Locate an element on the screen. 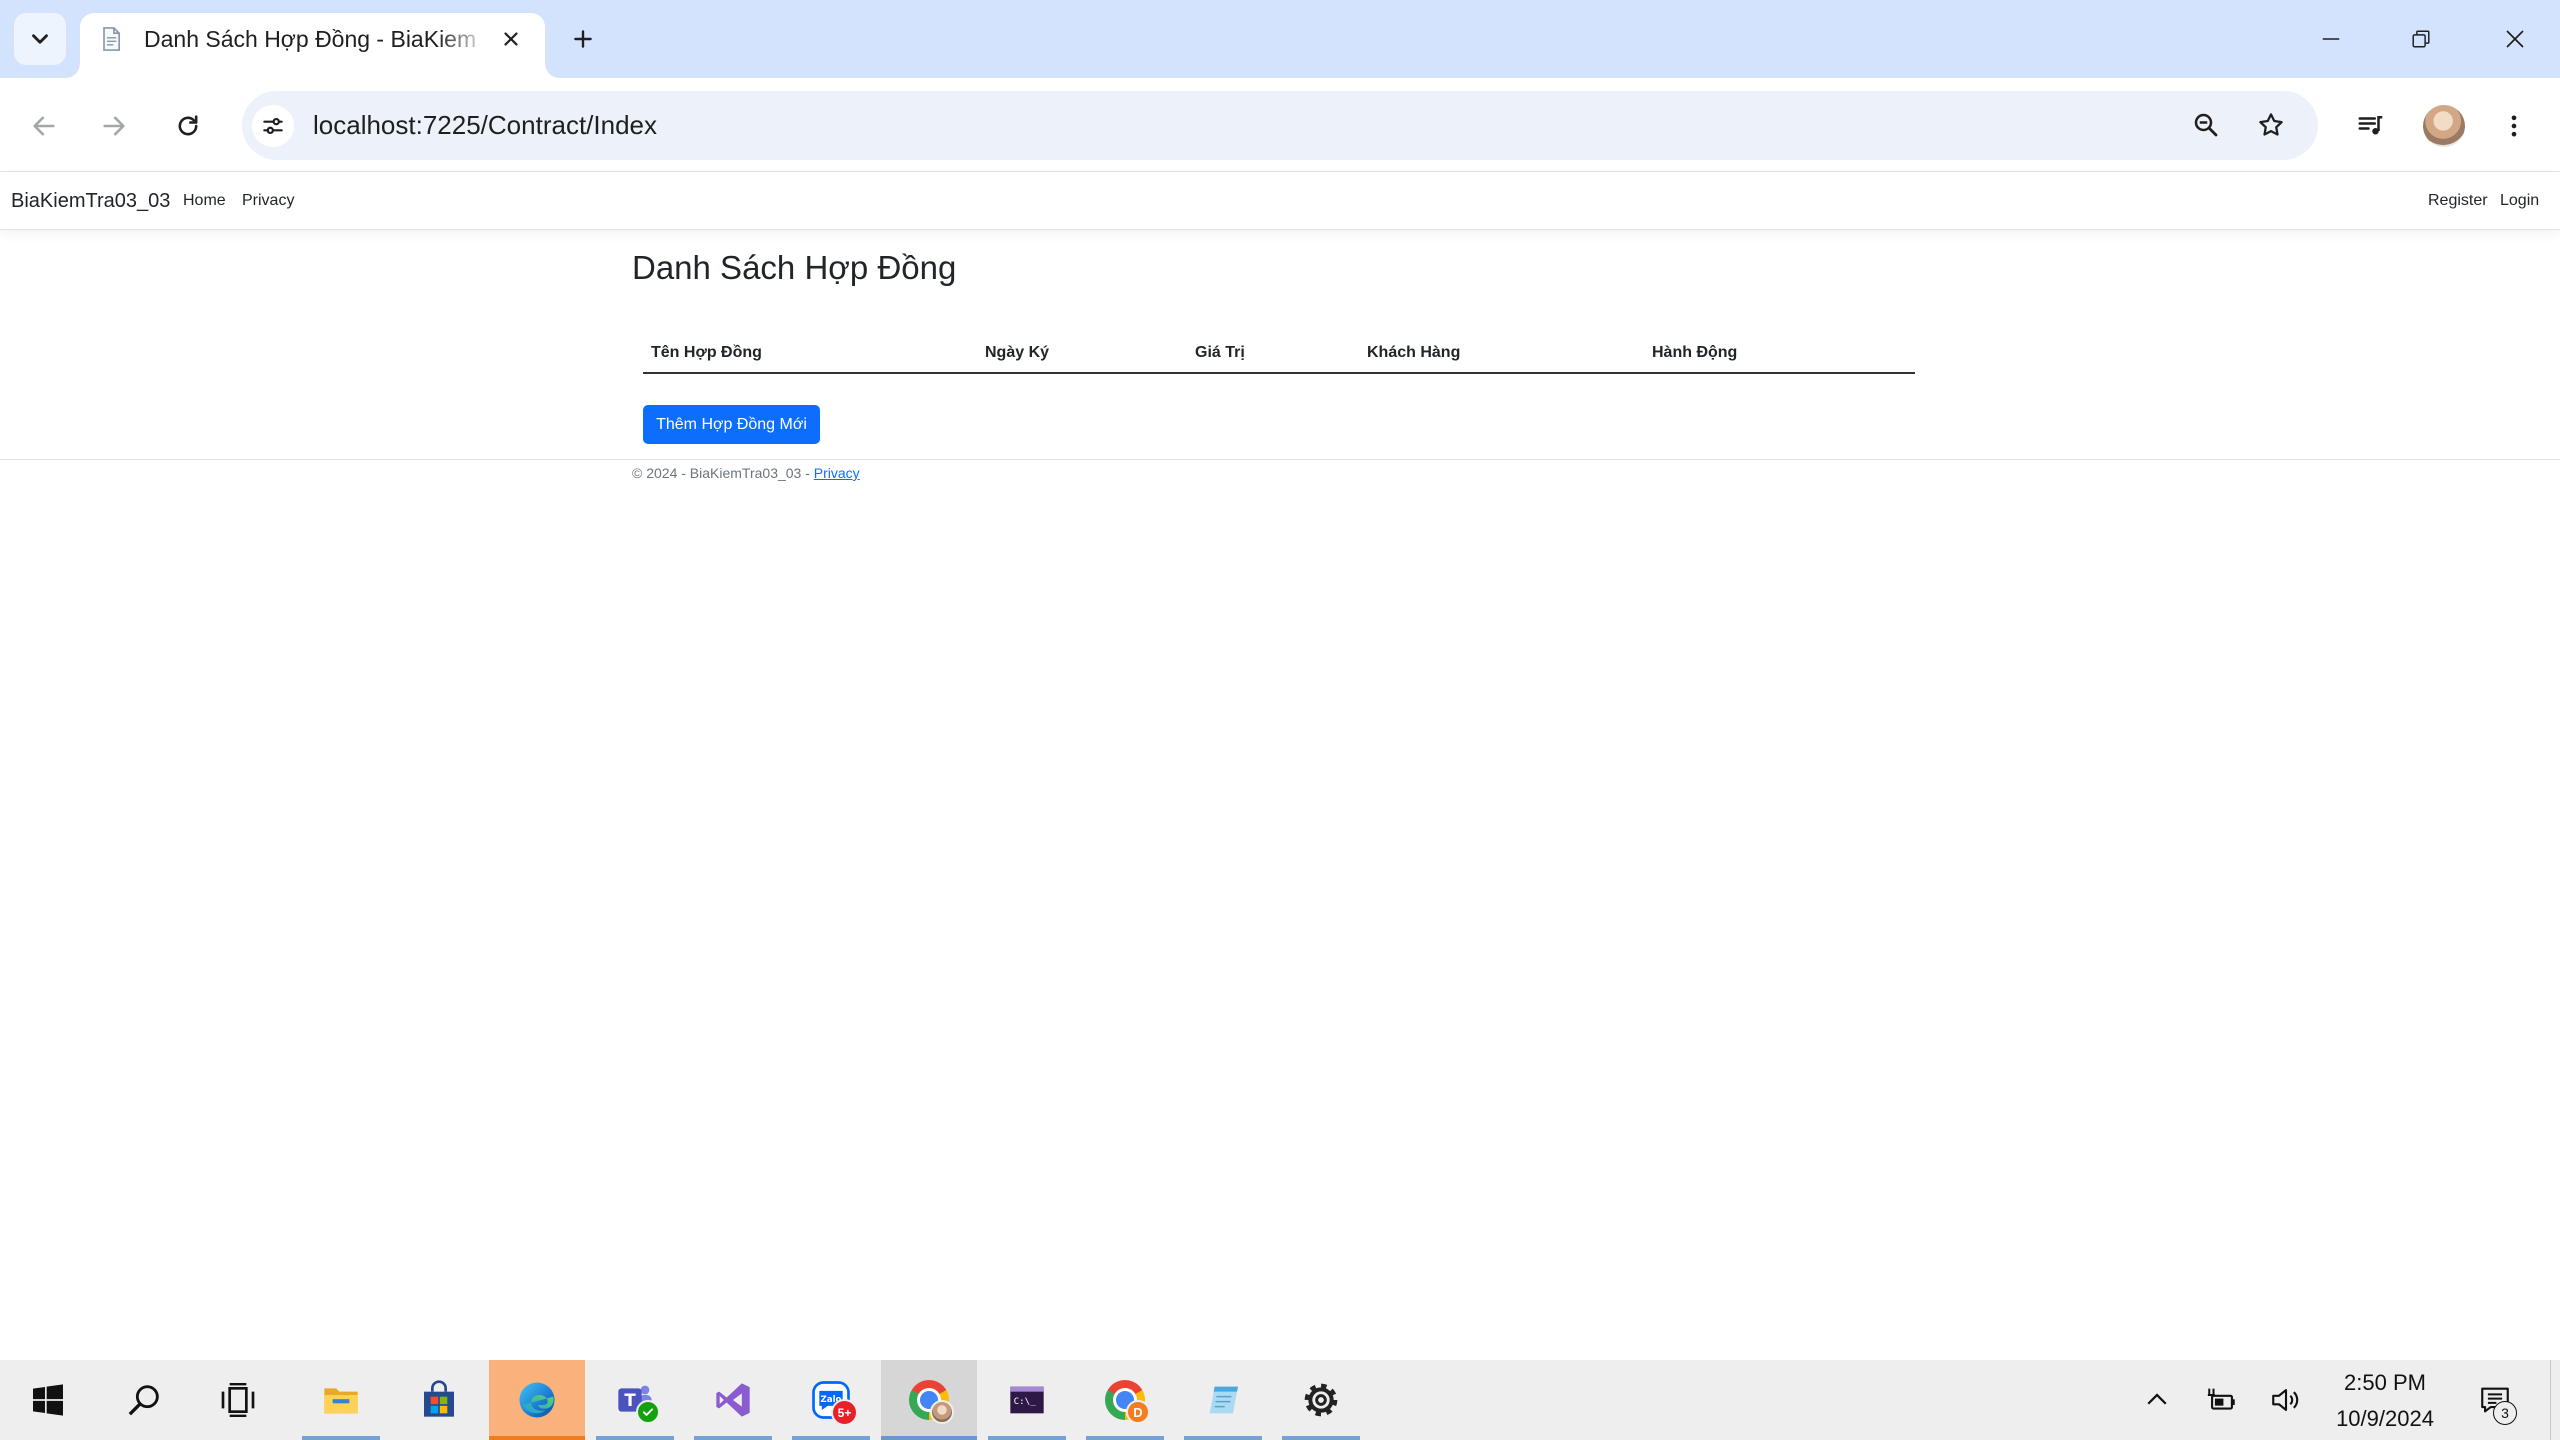 This screenshot has height=1440, width=2560. unread-badge: 5+ is located at coordinates (844, 1412).